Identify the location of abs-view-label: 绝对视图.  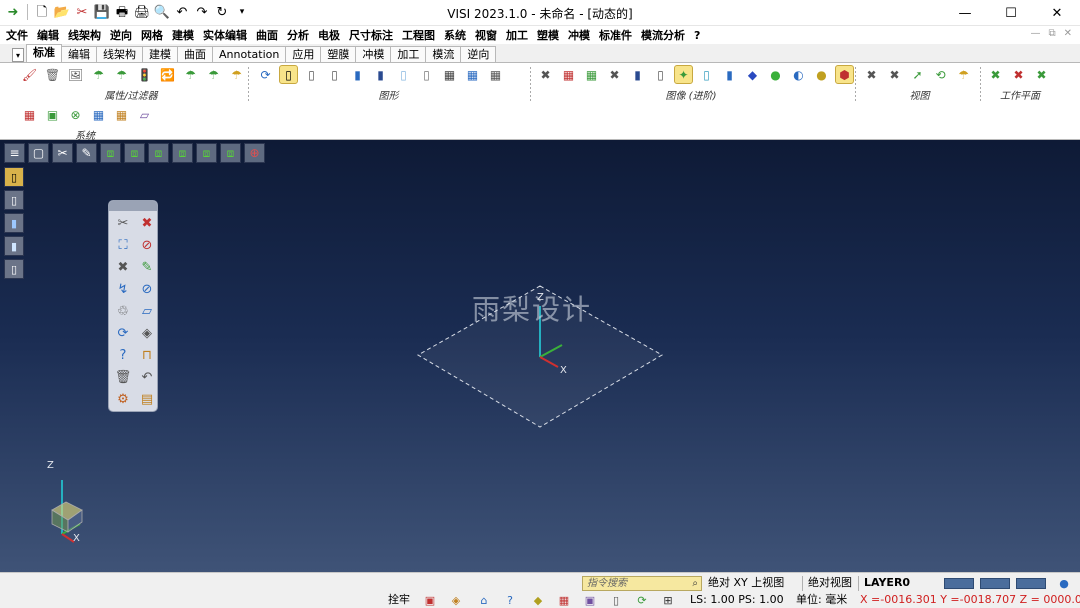
(830, 582).